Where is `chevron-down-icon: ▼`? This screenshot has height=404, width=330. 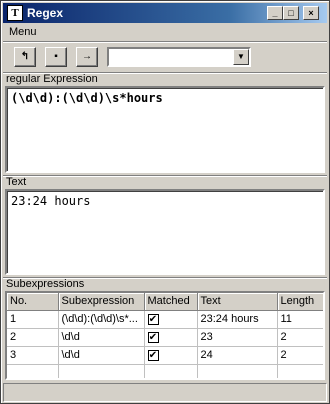
chevron-down-icon: ▼ is located at coordinates (241, 57).